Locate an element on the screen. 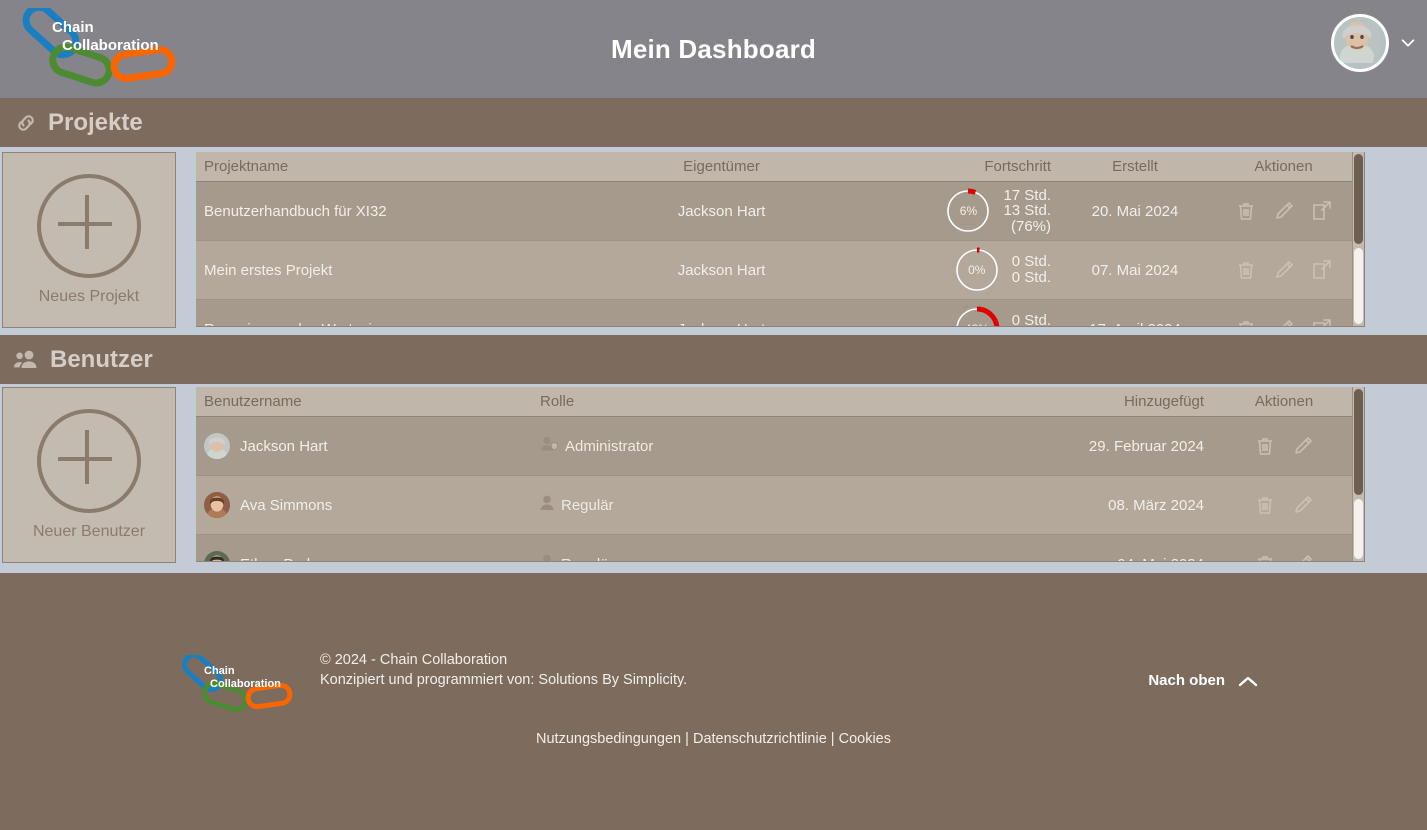 This screenshot has width=1427, height=830. hours-line3: (76%) is located at coordinates (1030, 226).